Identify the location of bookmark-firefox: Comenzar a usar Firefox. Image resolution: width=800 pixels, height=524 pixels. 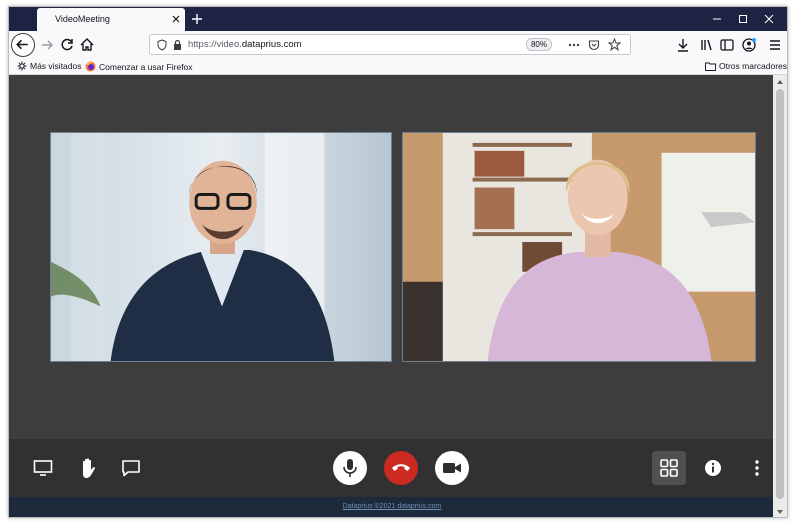
(139, 67).